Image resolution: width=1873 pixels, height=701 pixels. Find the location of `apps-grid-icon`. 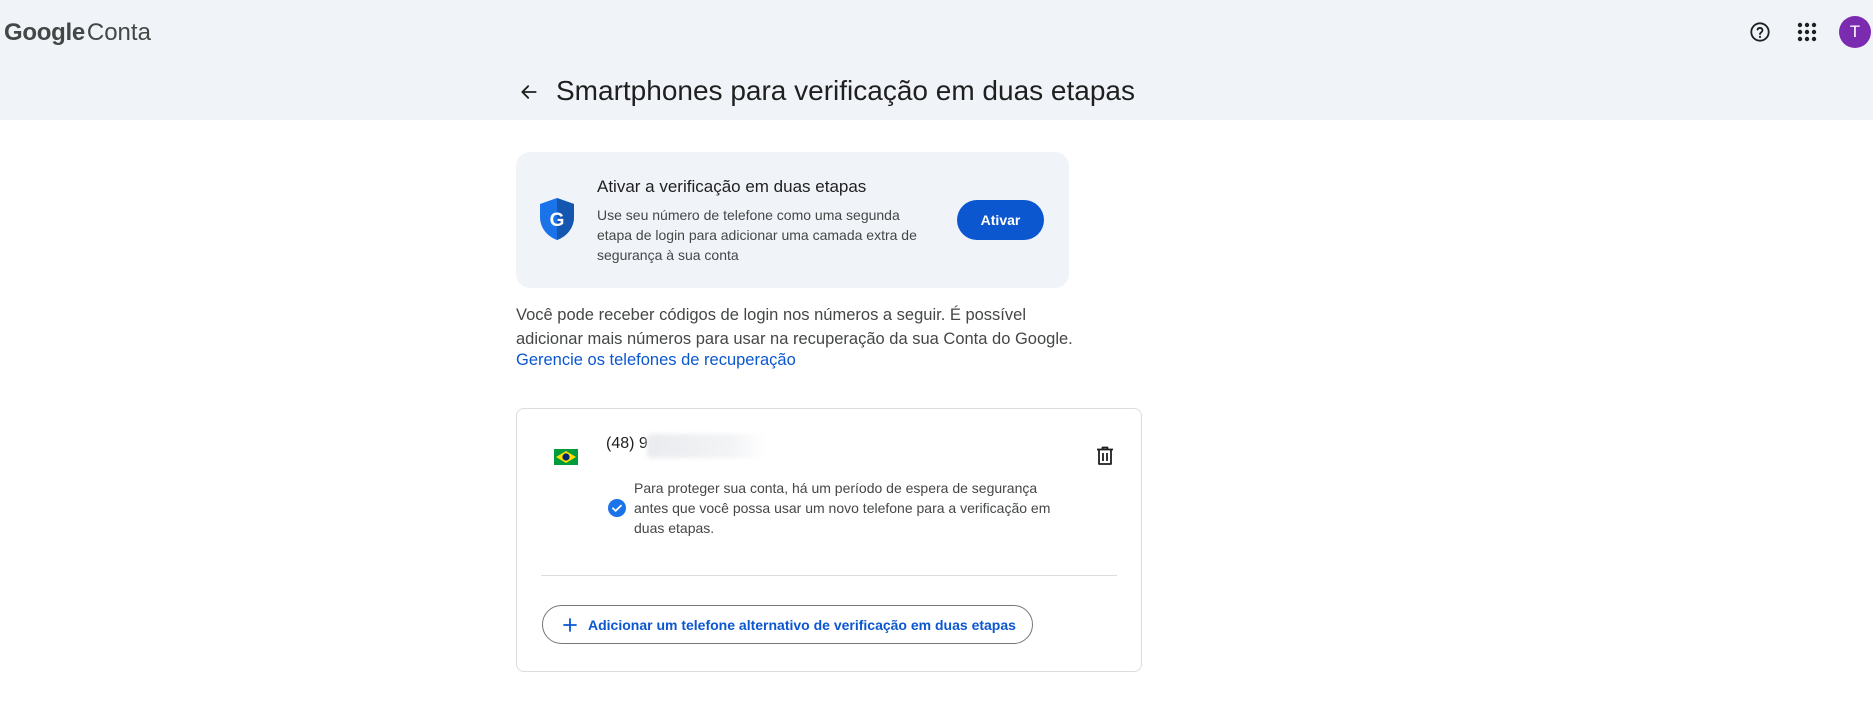

apps-grid-icon is located at coordinates (1807, 32).